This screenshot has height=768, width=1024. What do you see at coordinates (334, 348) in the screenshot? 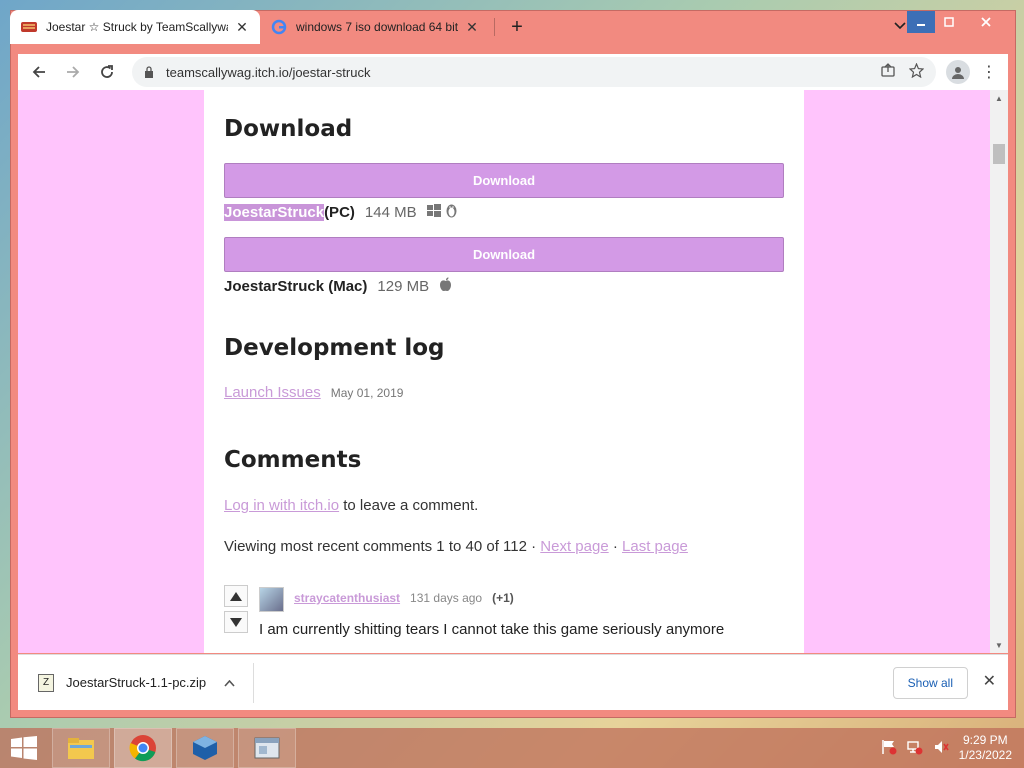
I see `devlog-heading: Development log` at bounding box center [334, 348].